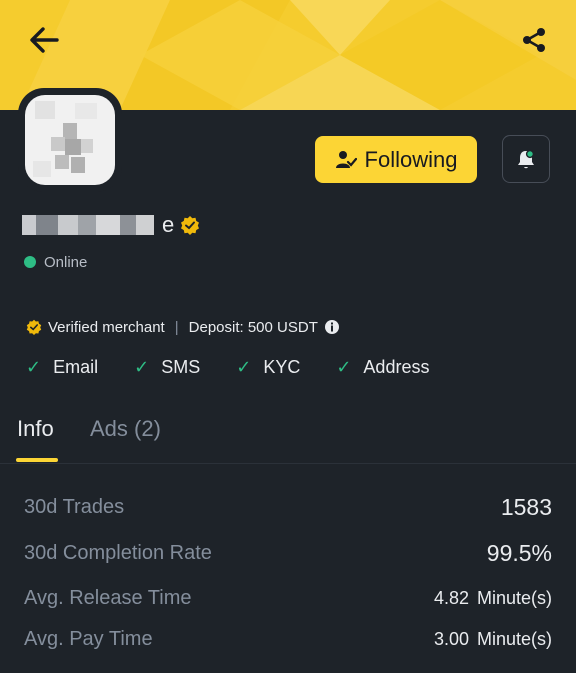 The image size is (576, 673). Describe the element at coordinates (125, 429) in the screenshot. I see `tab-ads: Ads (2)` at that location.